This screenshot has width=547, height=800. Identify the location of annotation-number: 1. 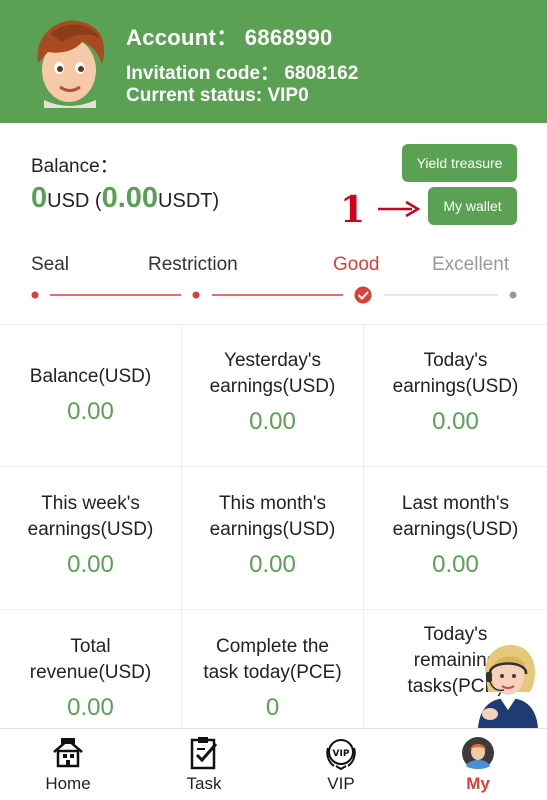
(353, 210).